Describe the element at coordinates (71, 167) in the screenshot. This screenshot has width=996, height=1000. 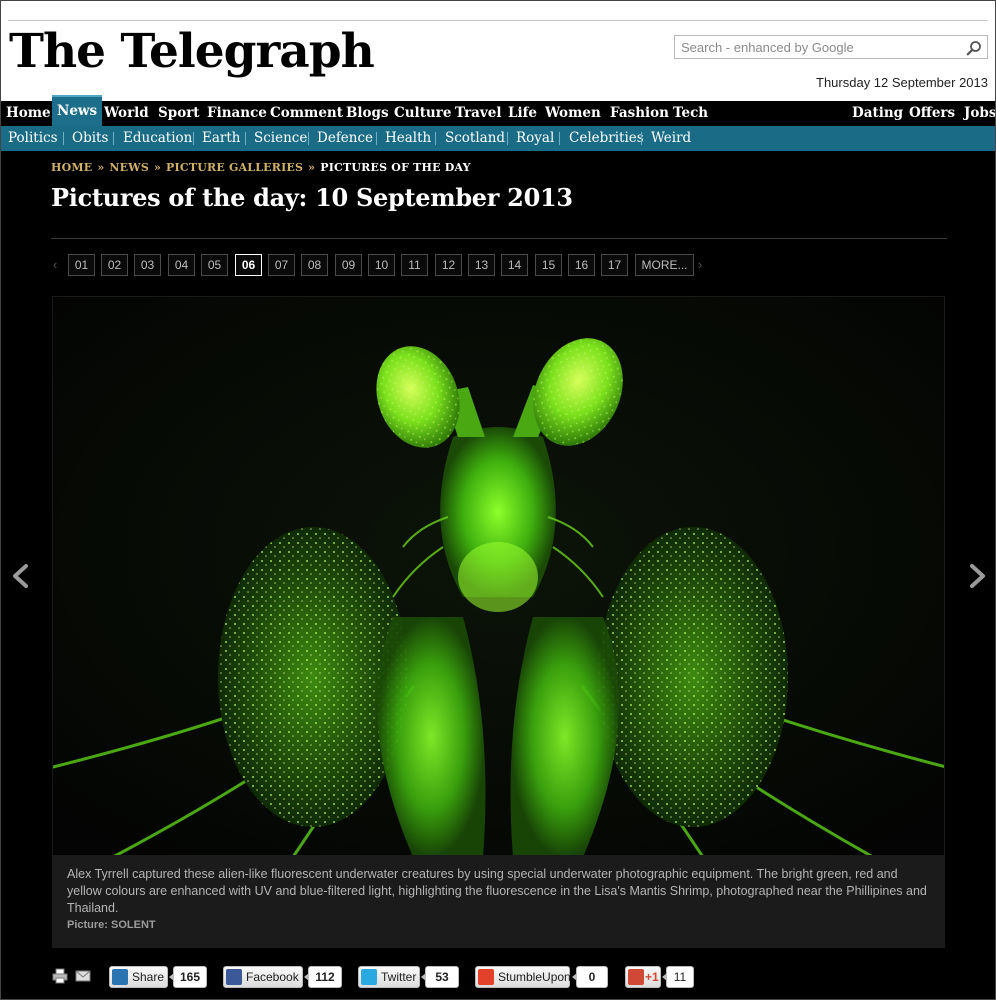
I see `breadcrumb-home: HOME` at that location.